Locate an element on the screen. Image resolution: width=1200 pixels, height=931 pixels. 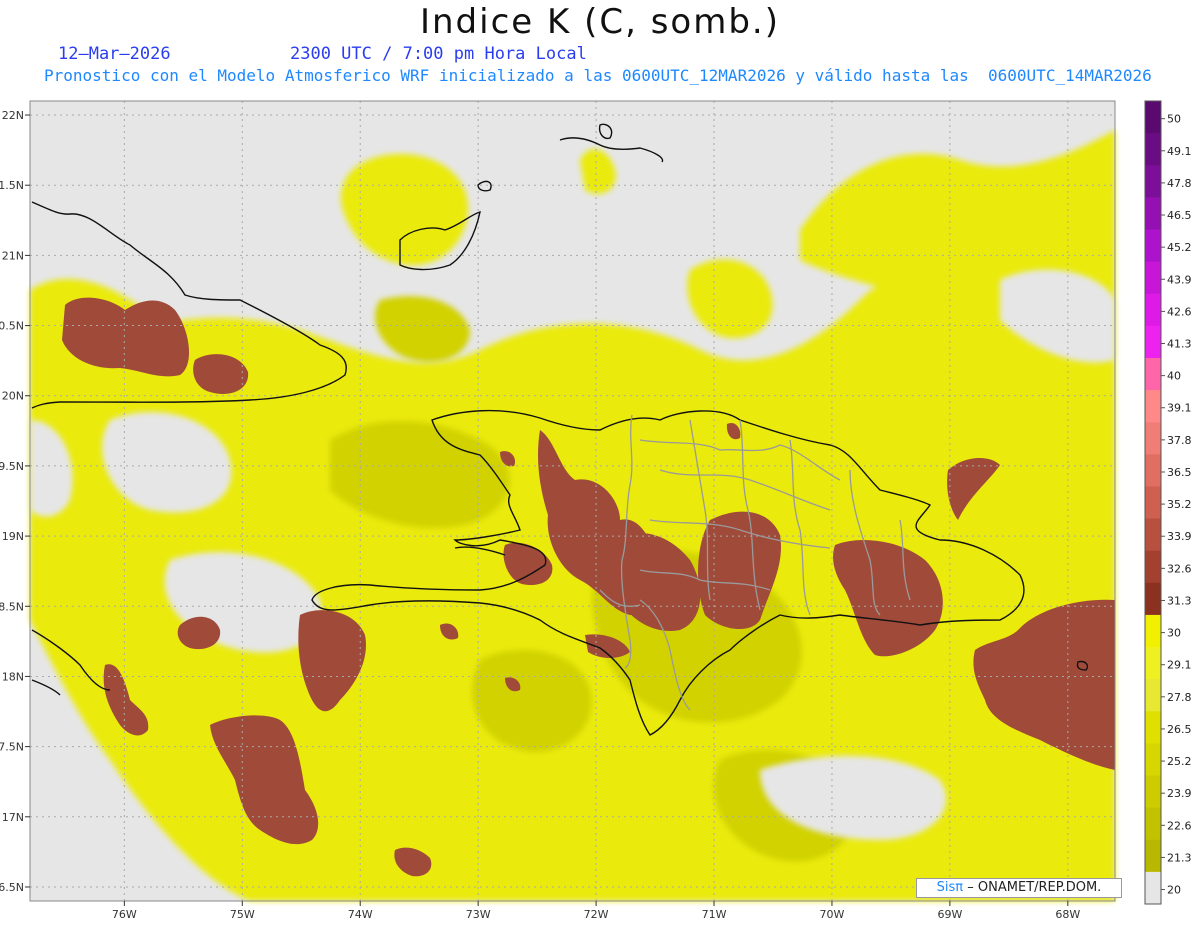
lon-tick-label: 76W is located at coordinates (124, 914).